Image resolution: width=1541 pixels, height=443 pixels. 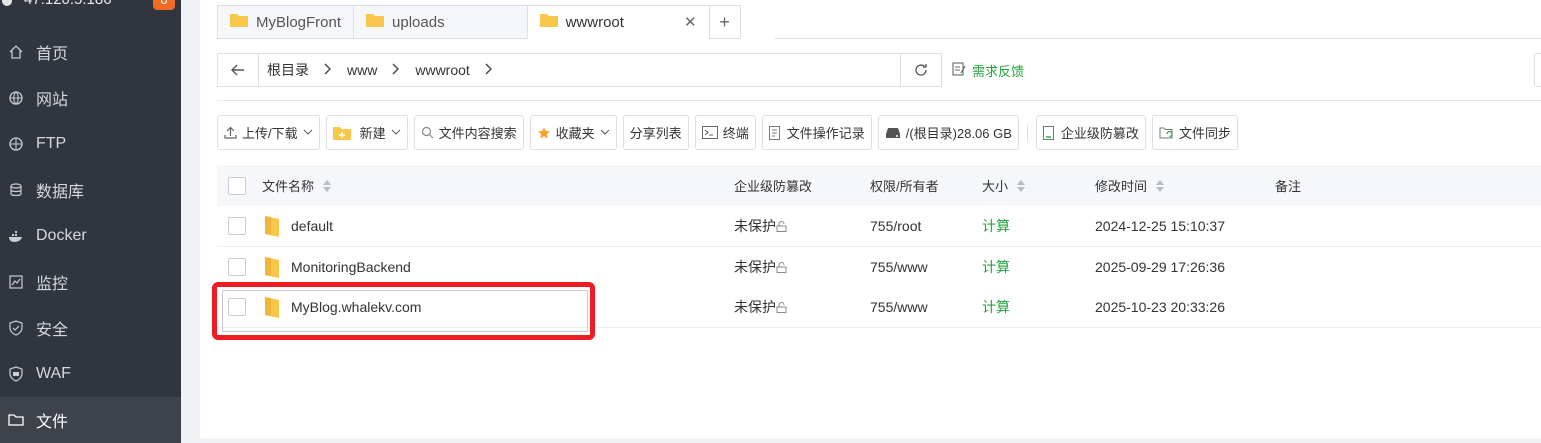 I want to click on new-button: 新建, so click(x=366, y=132).